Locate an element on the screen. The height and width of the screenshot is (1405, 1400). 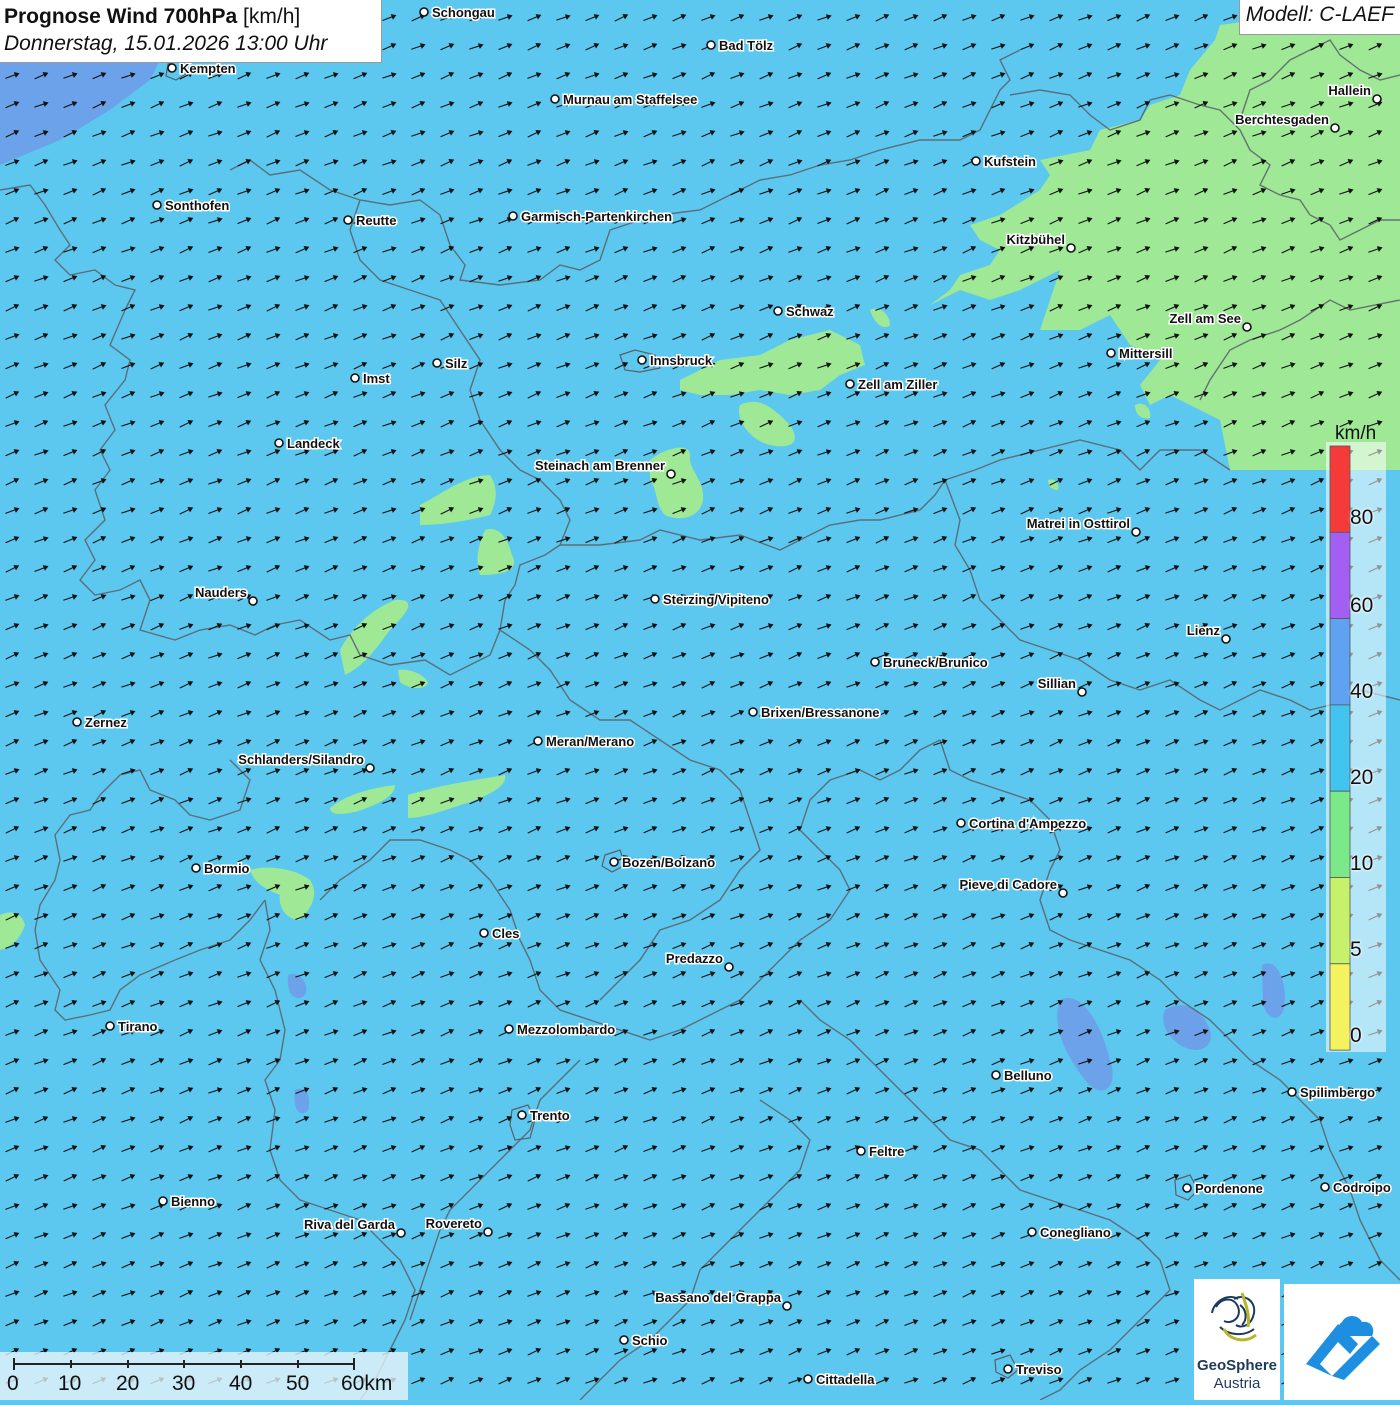
legend-label: 5 is located at coordinates (1356, 949).